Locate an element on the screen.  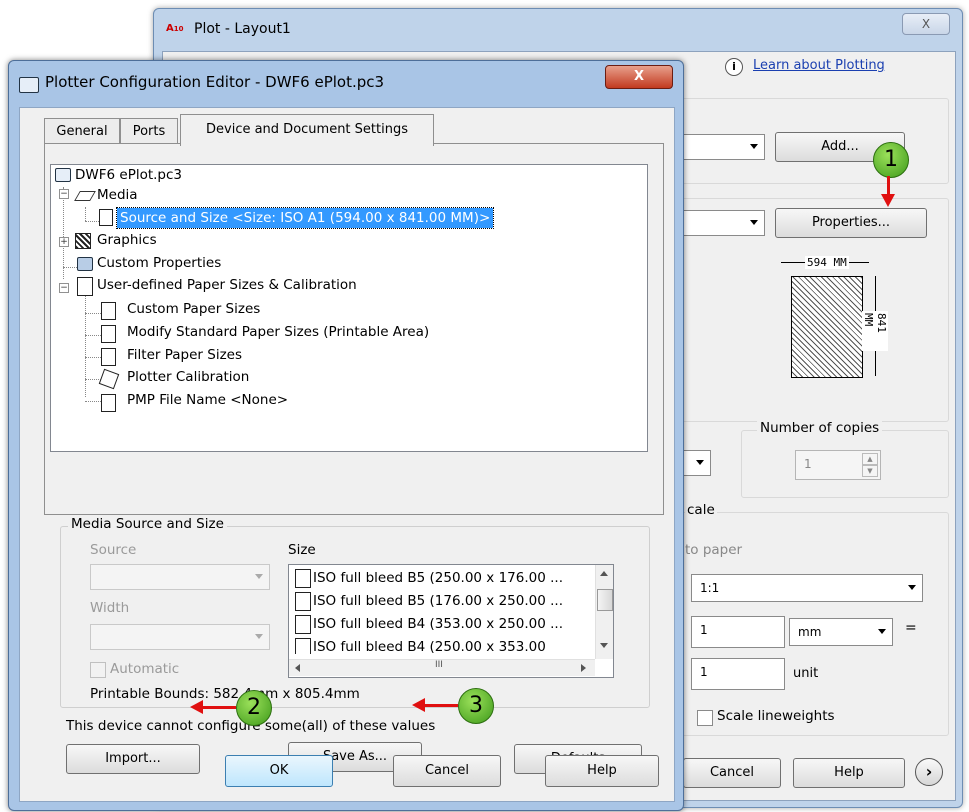
spin-down-icon: ▼ is located at coordinates (870, 471).